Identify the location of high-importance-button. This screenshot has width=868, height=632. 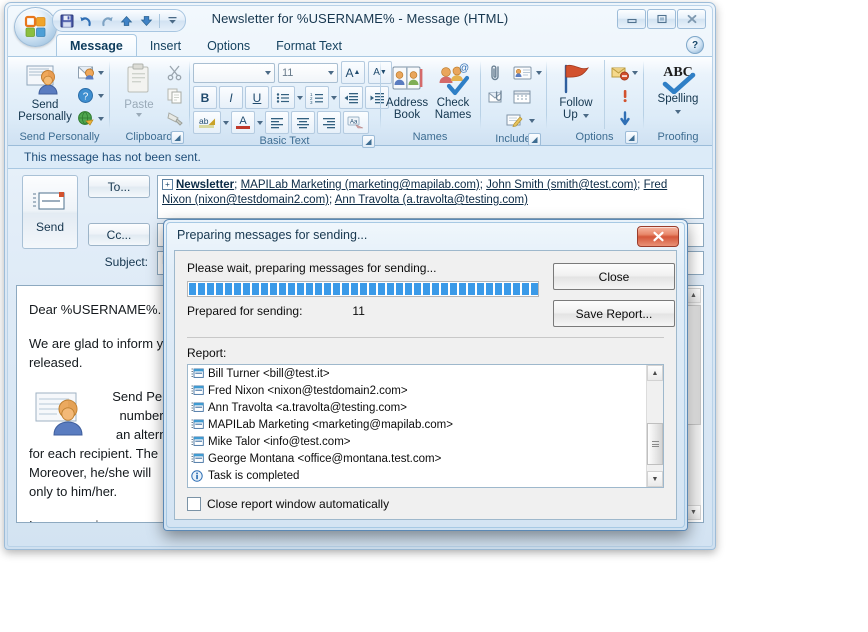
(624, 95).